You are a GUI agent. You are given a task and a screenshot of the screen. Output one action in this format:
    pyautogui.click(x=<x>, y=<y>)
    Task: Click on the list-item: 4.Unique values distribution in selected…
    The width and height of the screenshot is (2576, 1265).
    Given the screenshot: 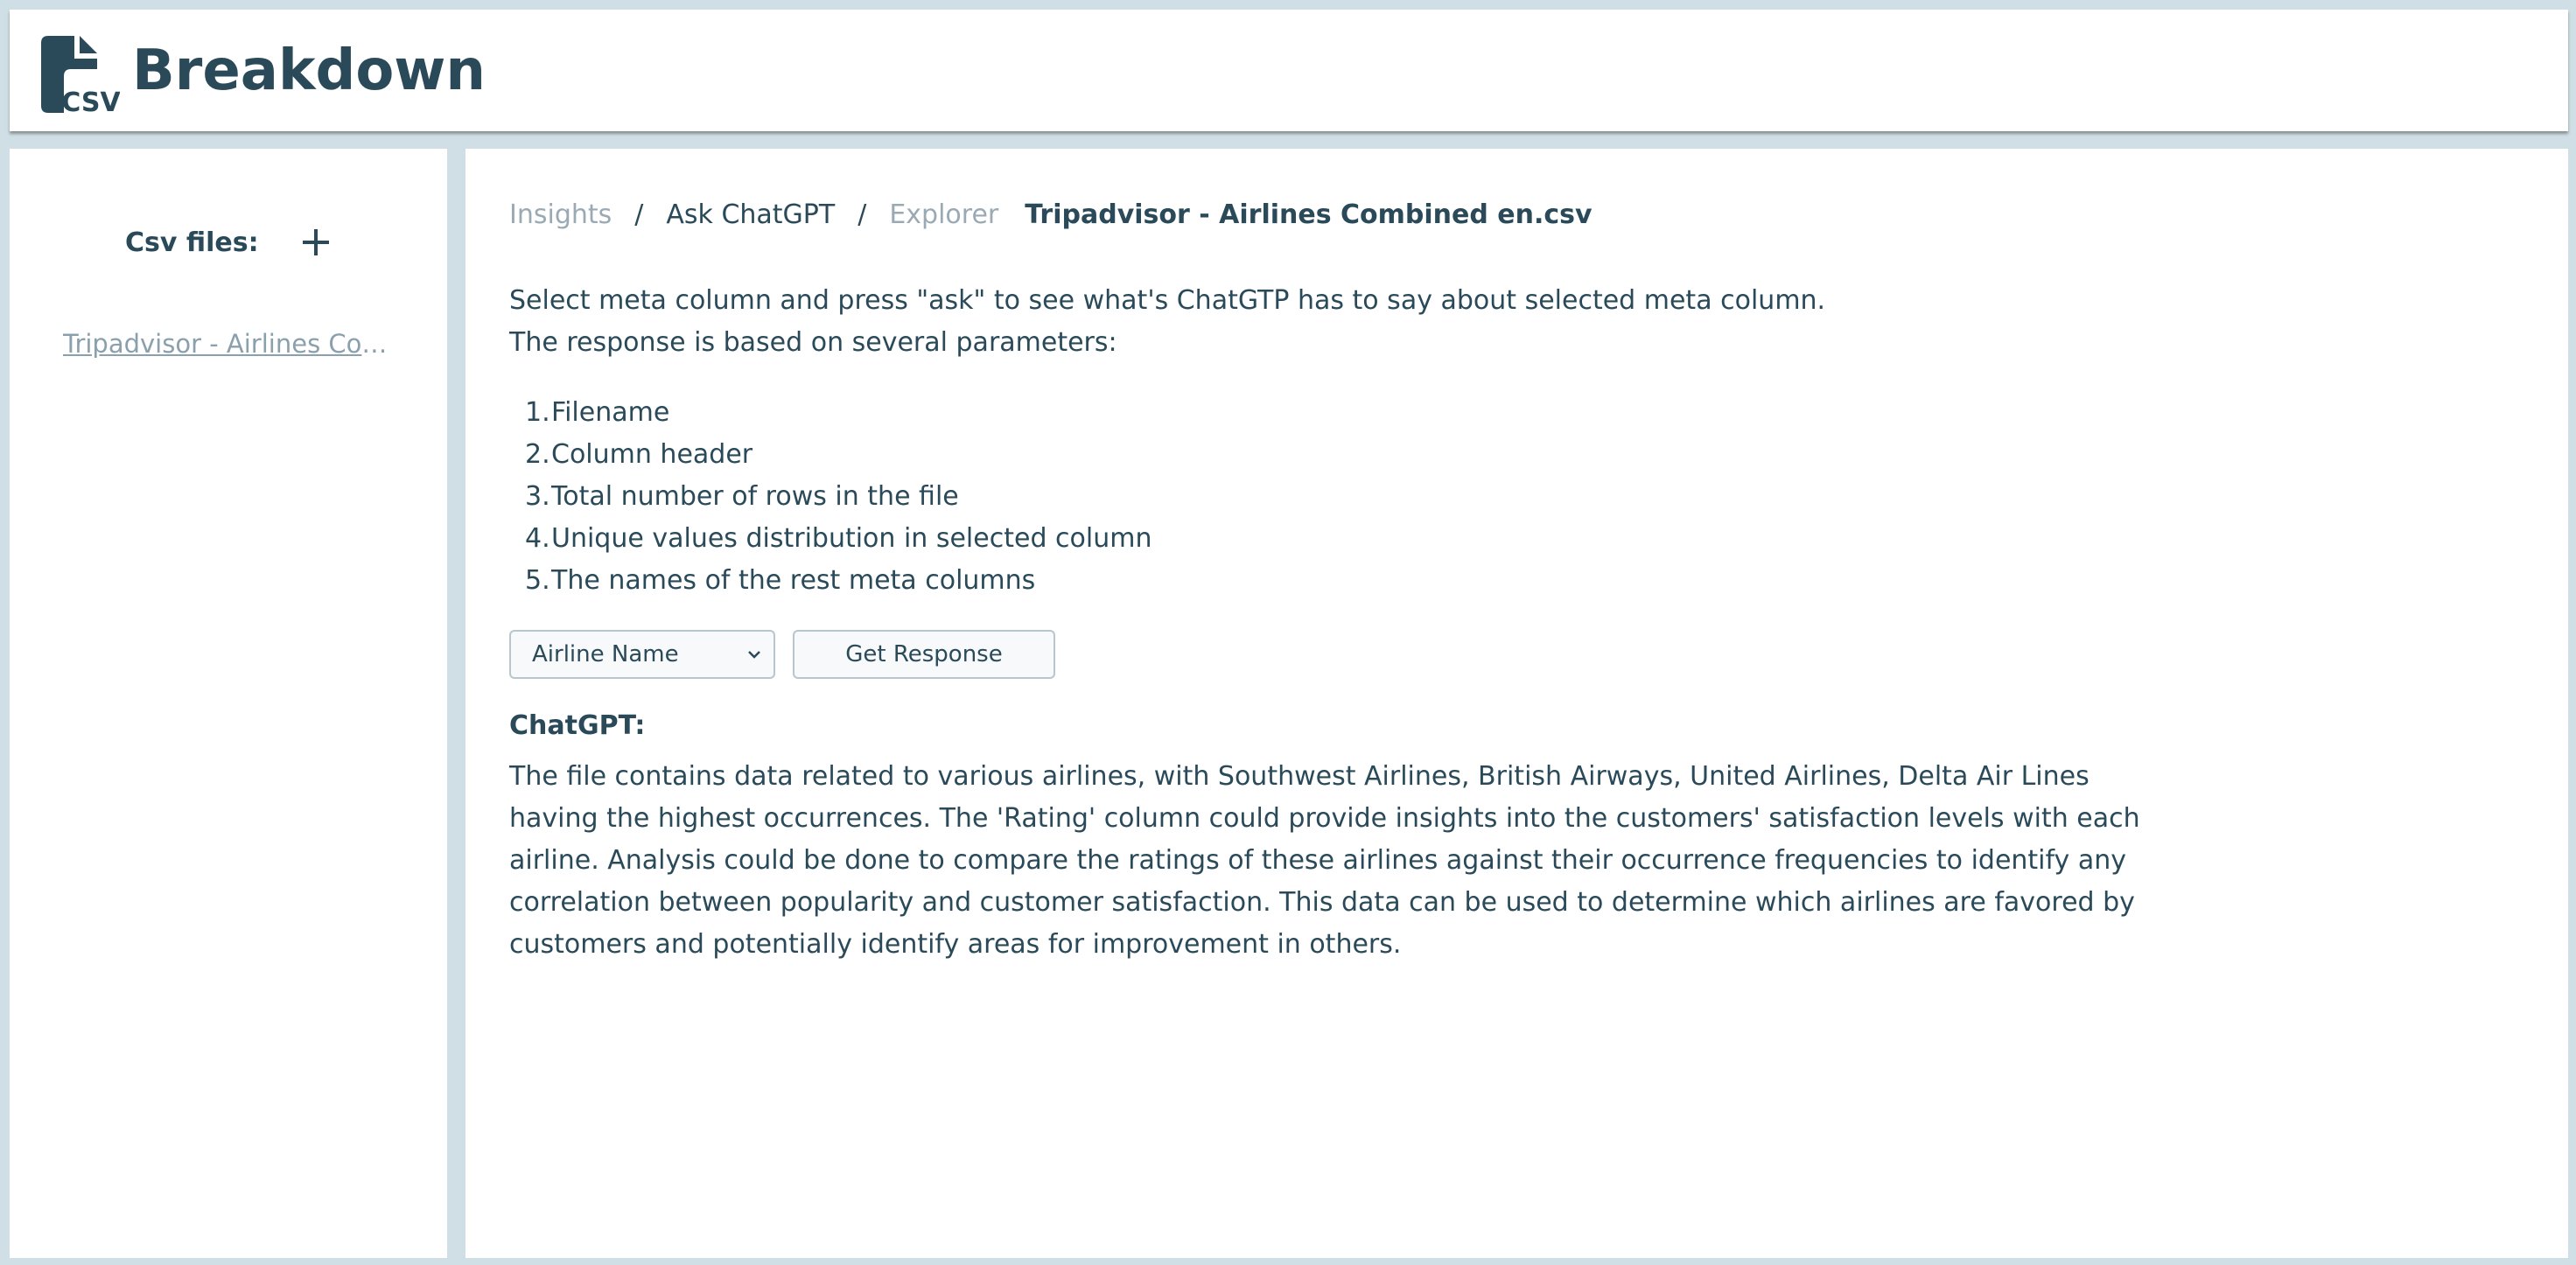 What is the action you would take?
    pyautogui.click(x=838, y=539)
    